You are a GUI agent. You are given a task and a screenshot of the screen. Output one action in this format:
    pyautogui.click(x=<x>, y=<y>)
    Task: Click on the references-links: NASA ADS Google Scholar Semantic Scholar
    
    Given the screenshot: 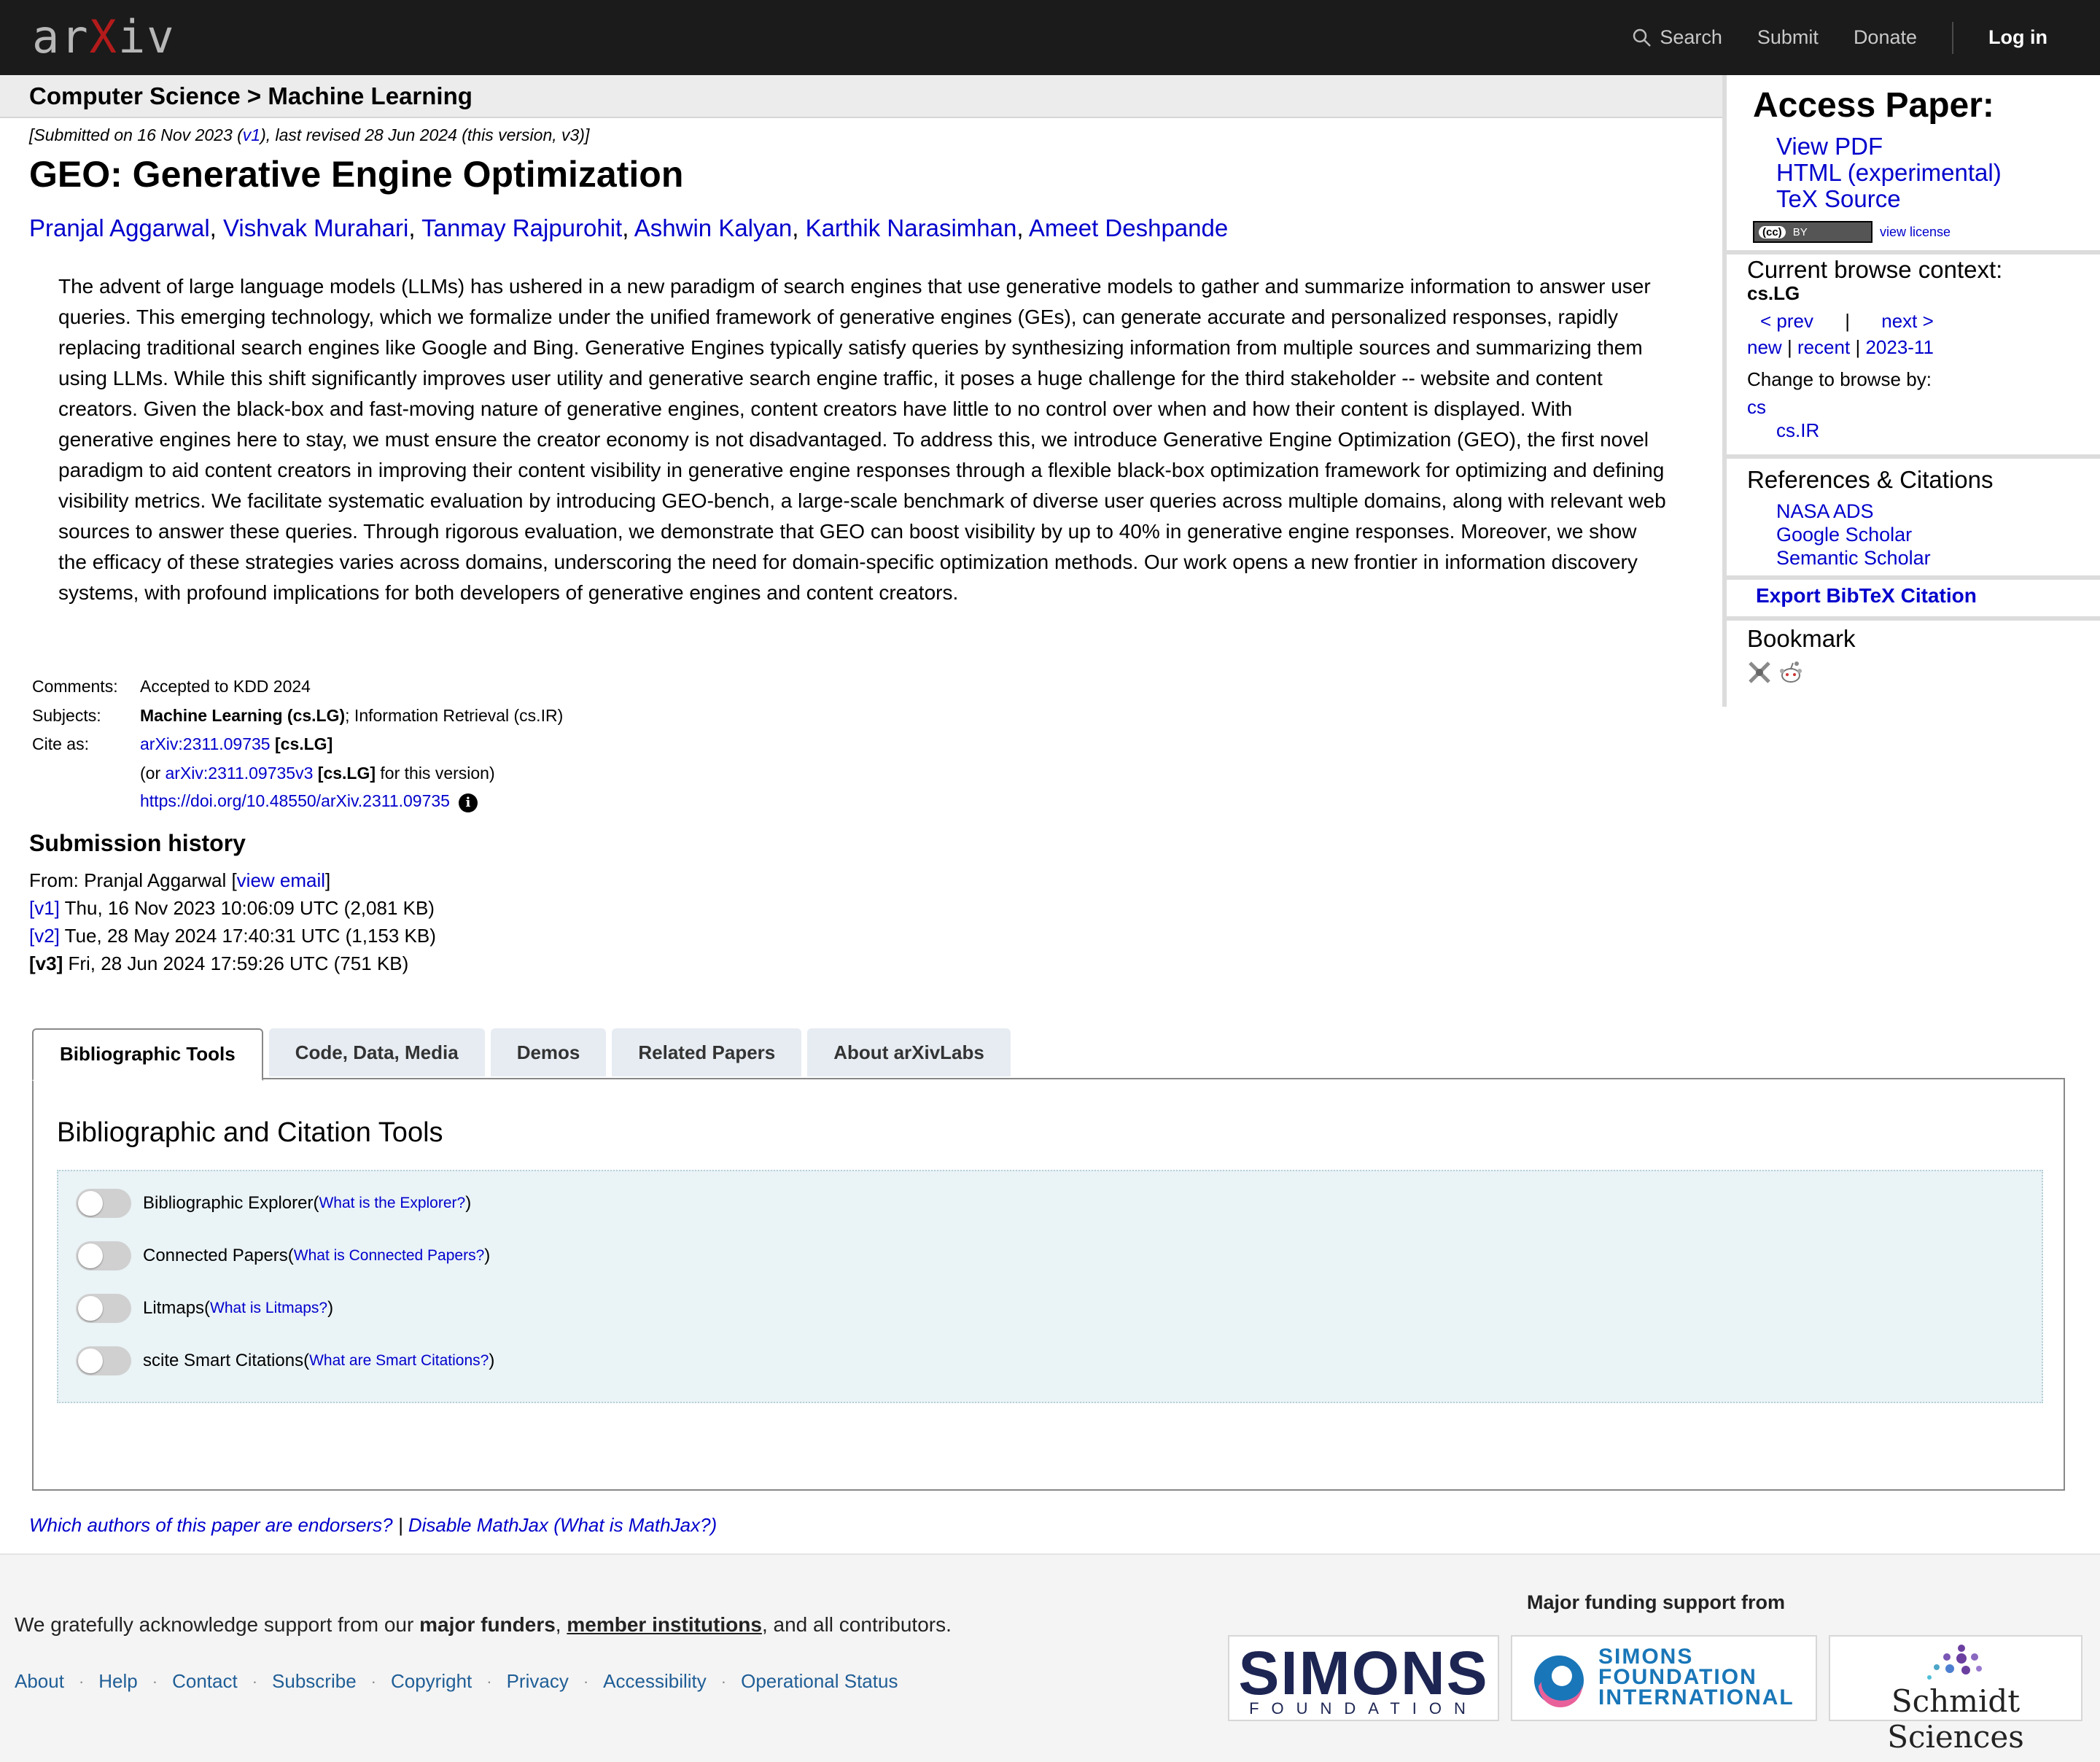 What is the action you would take?
    pyautogui.click(x=1853, y=535)
    